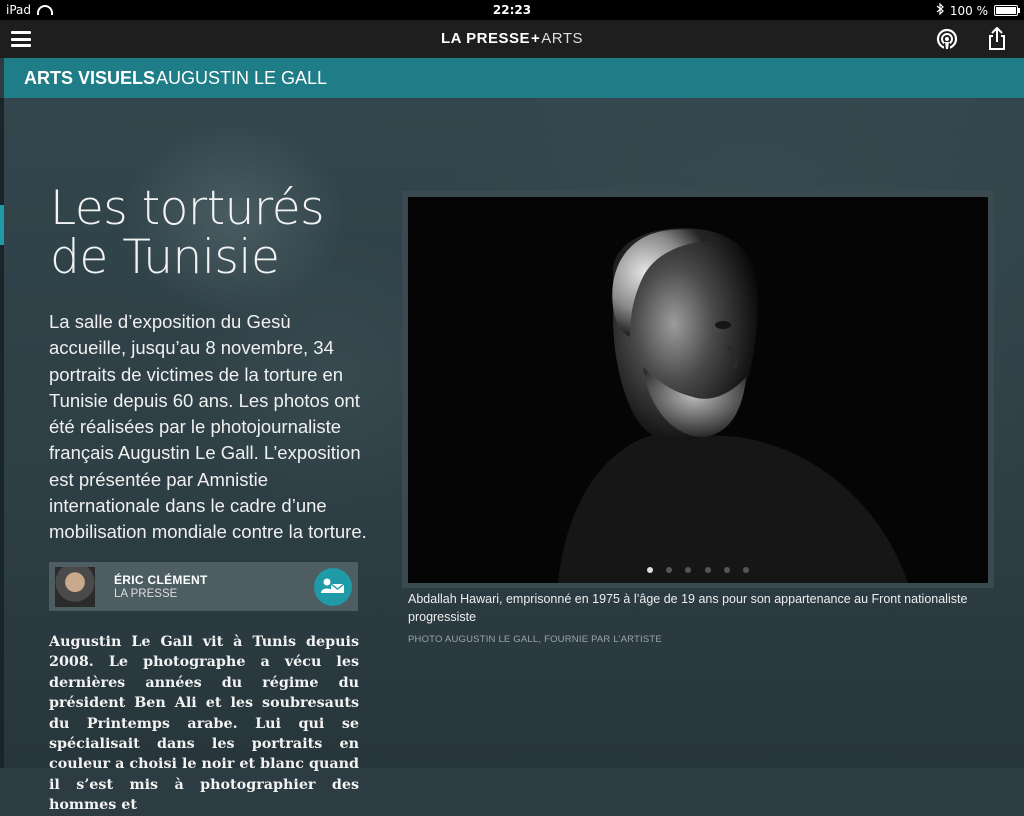  Describe the element at coordinates (146, 594) in the screenshot. I see `author-org: LA PRESSE` at that location.